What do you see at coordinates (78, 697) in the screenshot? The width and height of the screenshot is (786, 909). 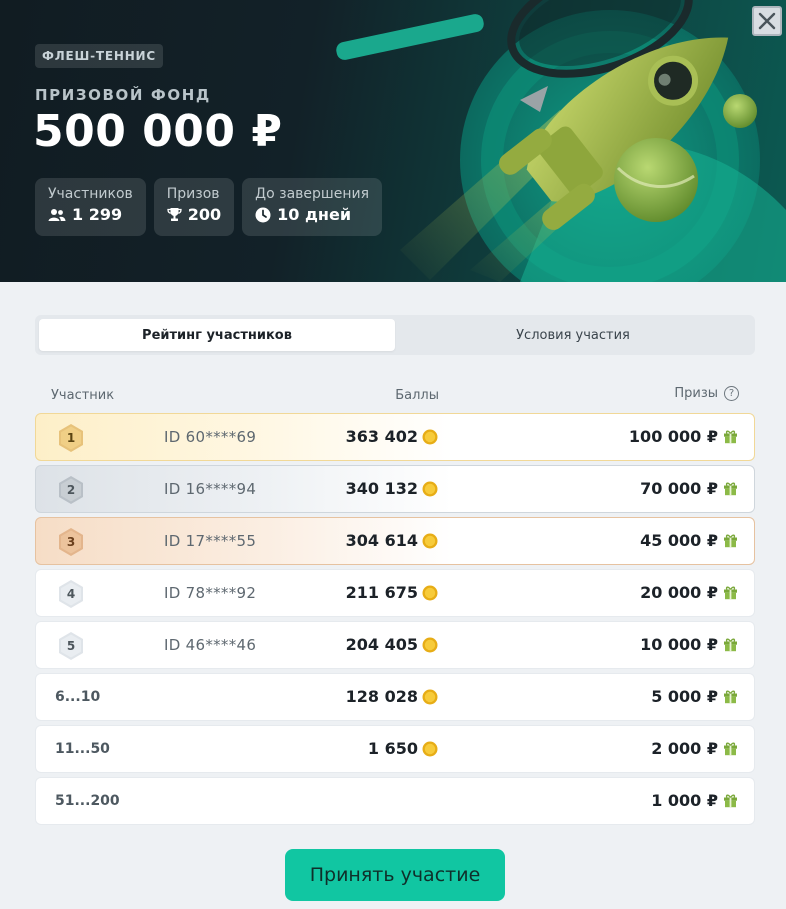 I see `place-range: 6...10` at bounding box center [78, 697].